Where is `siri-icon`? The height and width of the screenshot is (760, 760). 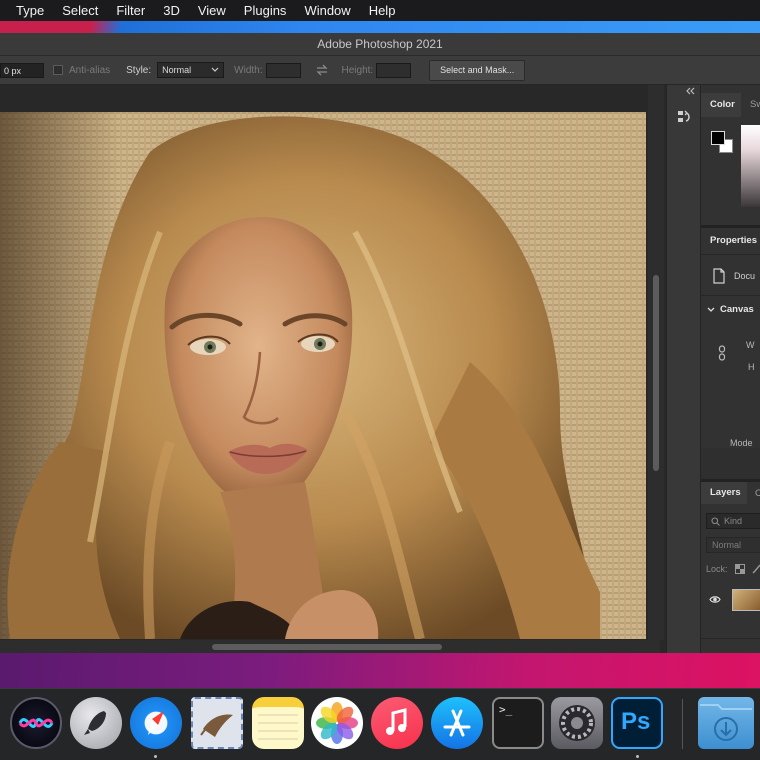 siri-icon is located at coordinates (36, 723).